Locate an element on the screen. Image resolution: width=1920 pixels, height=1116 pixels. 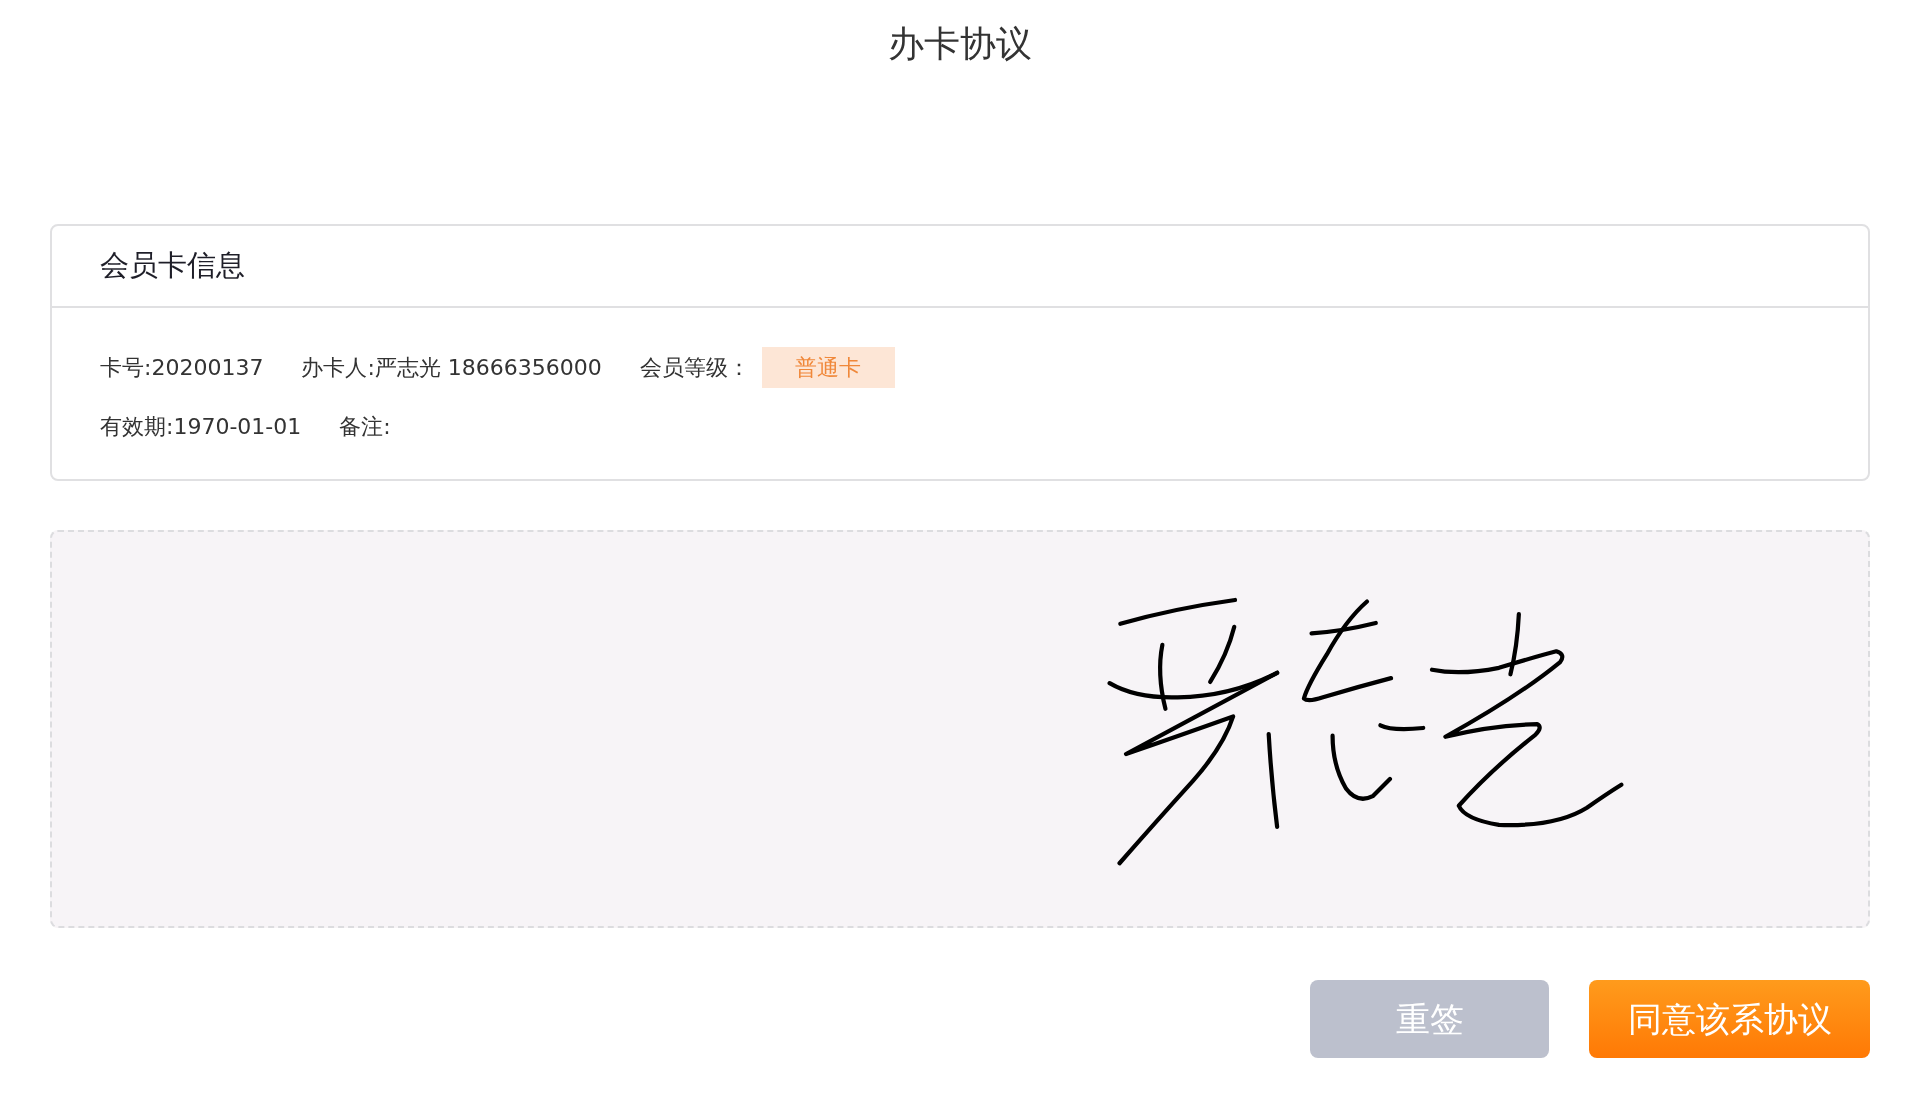
info-field: 办卡人:严志光 18666356000 is located at coordinates (451, 367).